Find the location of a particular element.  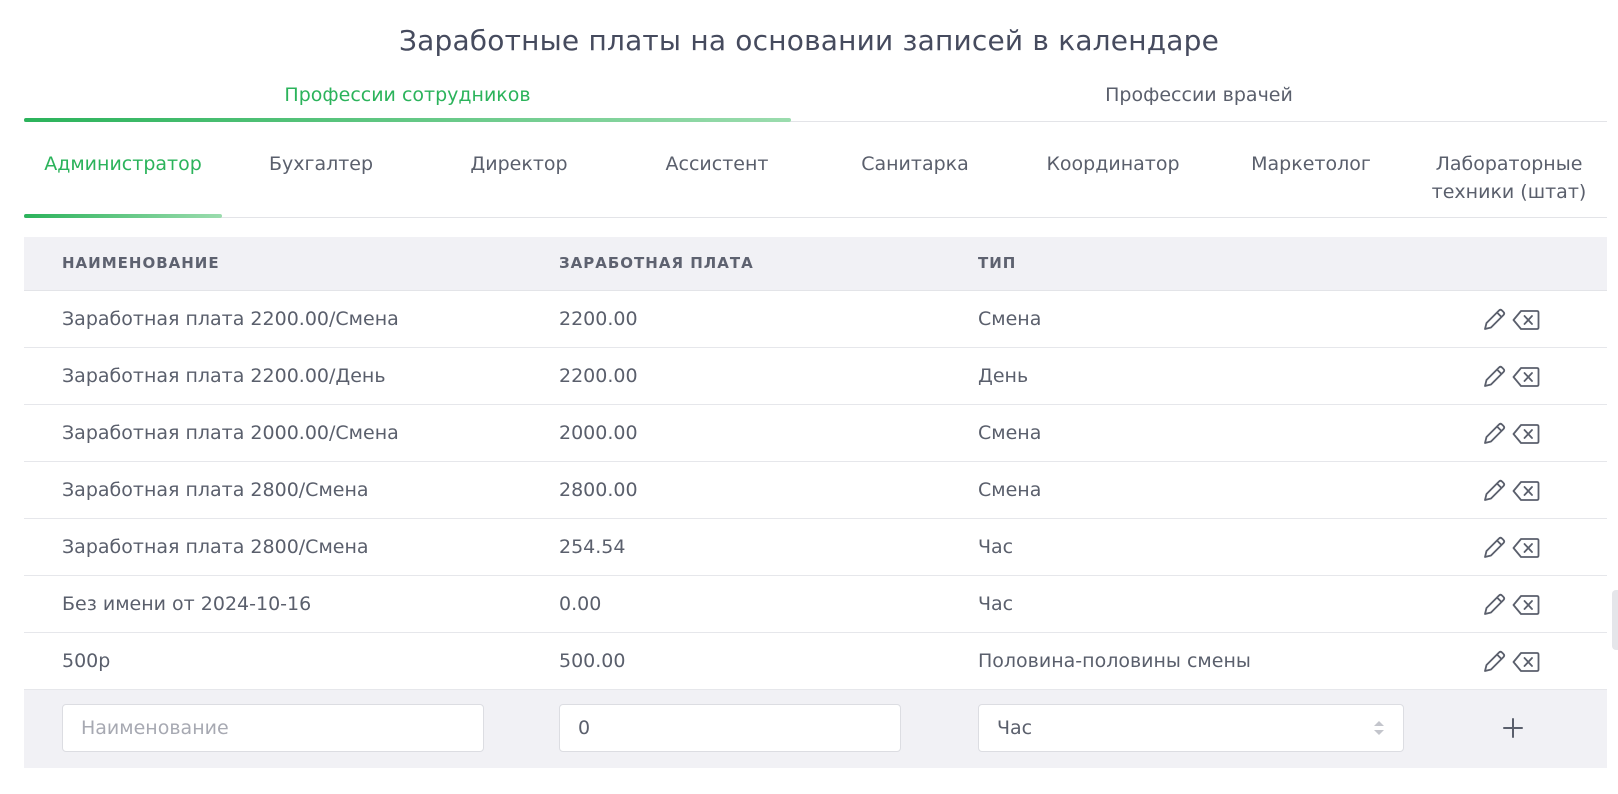

plus-icon is located at coordinates (1513, 728).